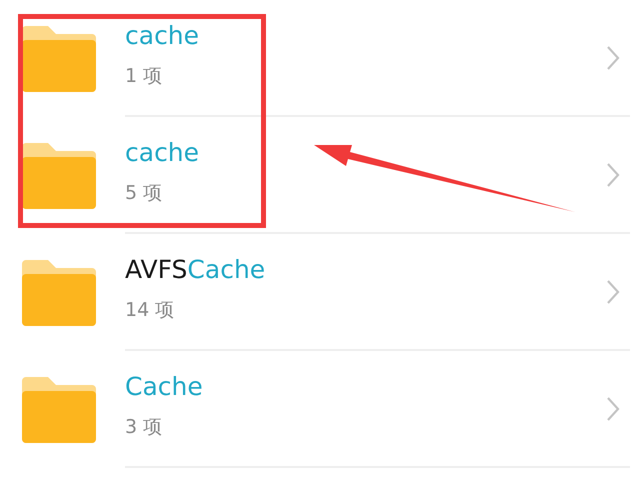  What do you see at coordinates (164, 386) in the screenshot?
I see `folder-name: Cache` at bounding box center [164, 386].